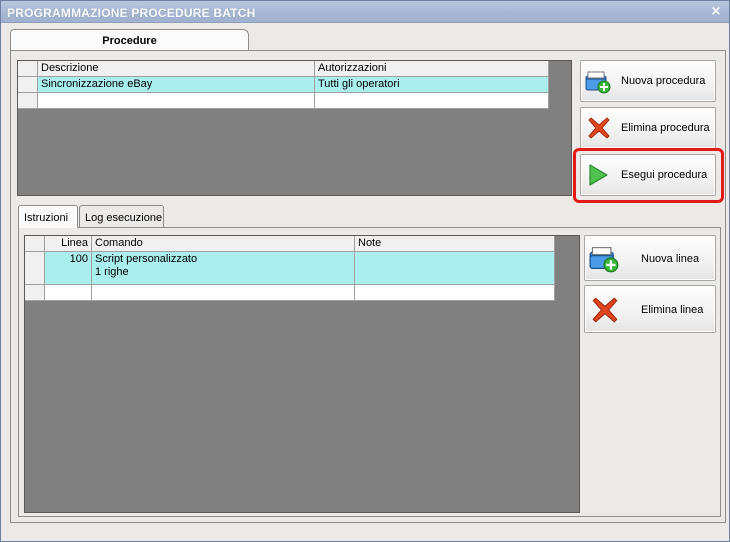 This screenshot has height=542, width=730. I want to click on column-header-autorizzazioni: Autorizzazioni, so click(432, 69).